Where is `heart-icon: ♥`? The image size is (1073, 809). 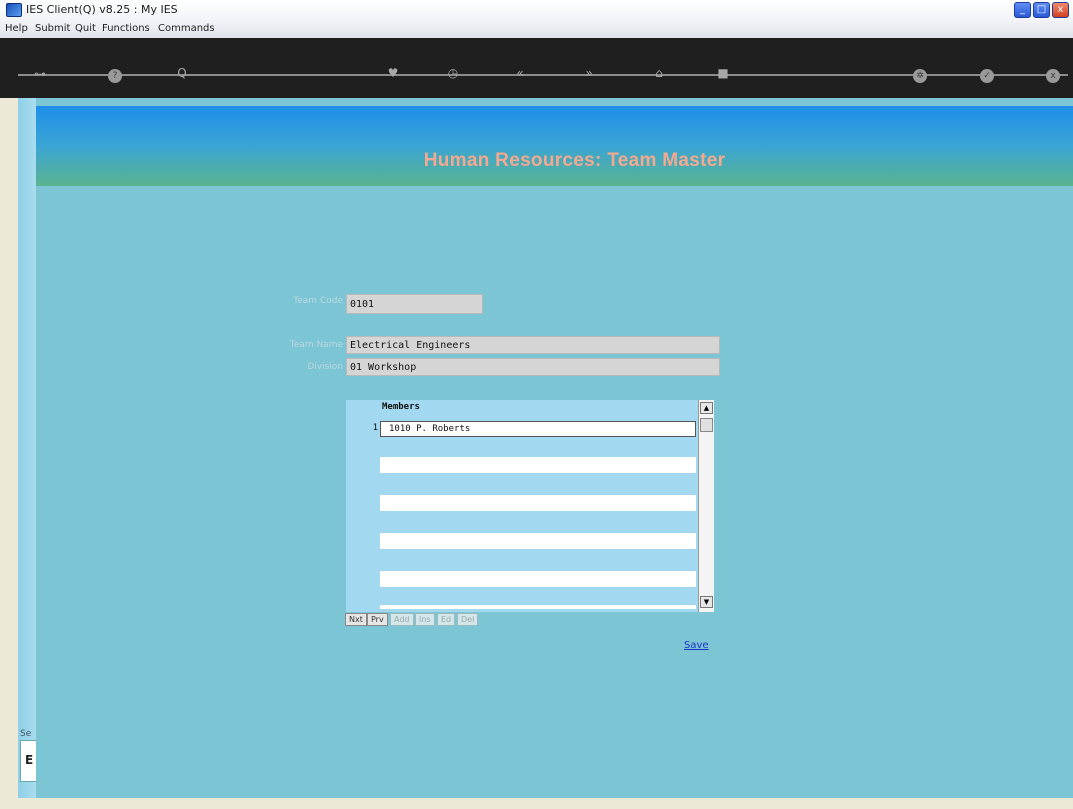
heart-icon: ♥ is located at coordinates (393, 73).